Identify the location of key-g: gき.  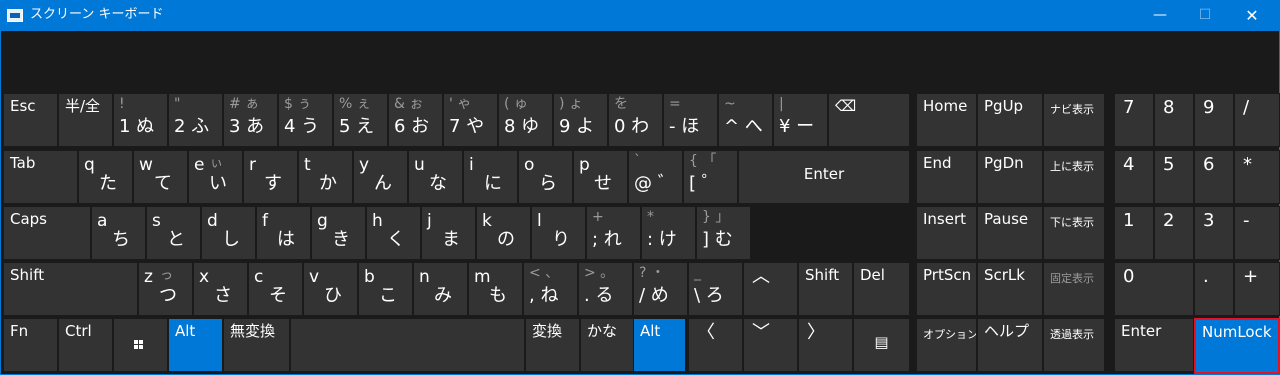
(338, 233).